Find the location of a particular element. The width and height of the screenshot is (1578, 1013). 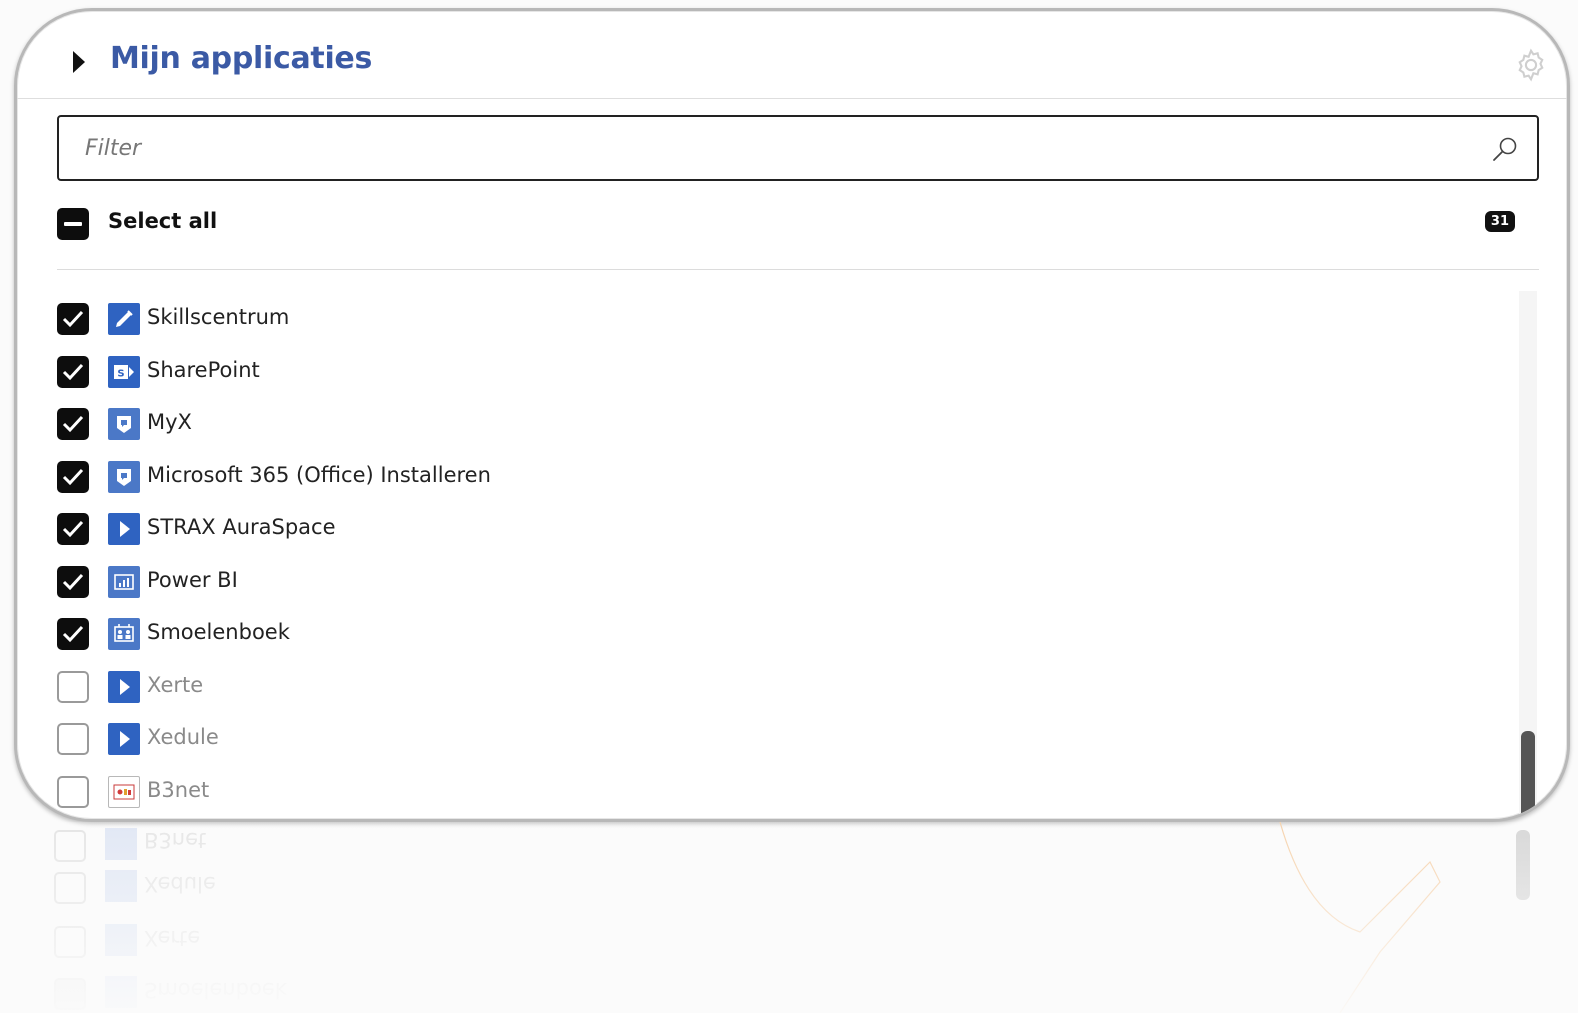

filter-input is located at coordinates (798, 148).